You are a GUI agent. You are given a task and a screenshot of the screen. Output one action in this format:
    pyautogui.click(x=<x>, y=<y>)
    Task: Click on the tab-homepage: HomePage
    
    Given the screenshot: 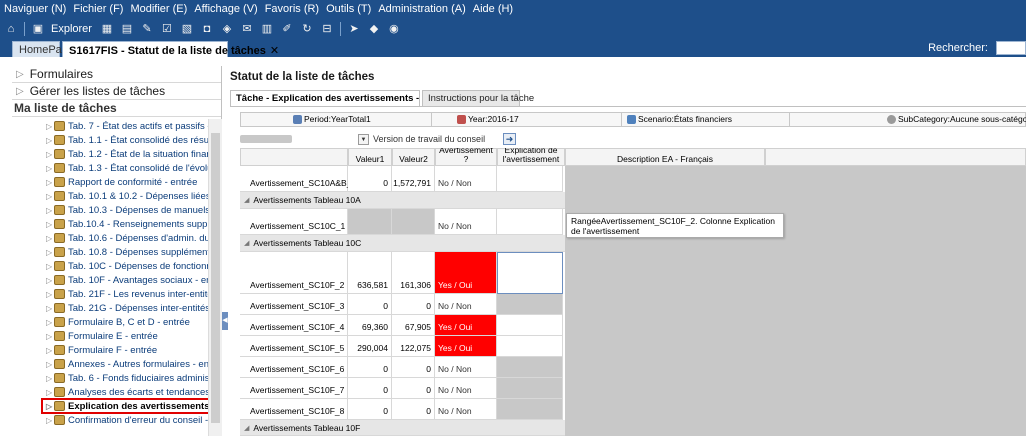 What is the action you would take?
    pyautogui.click(x=43, y=49)
    